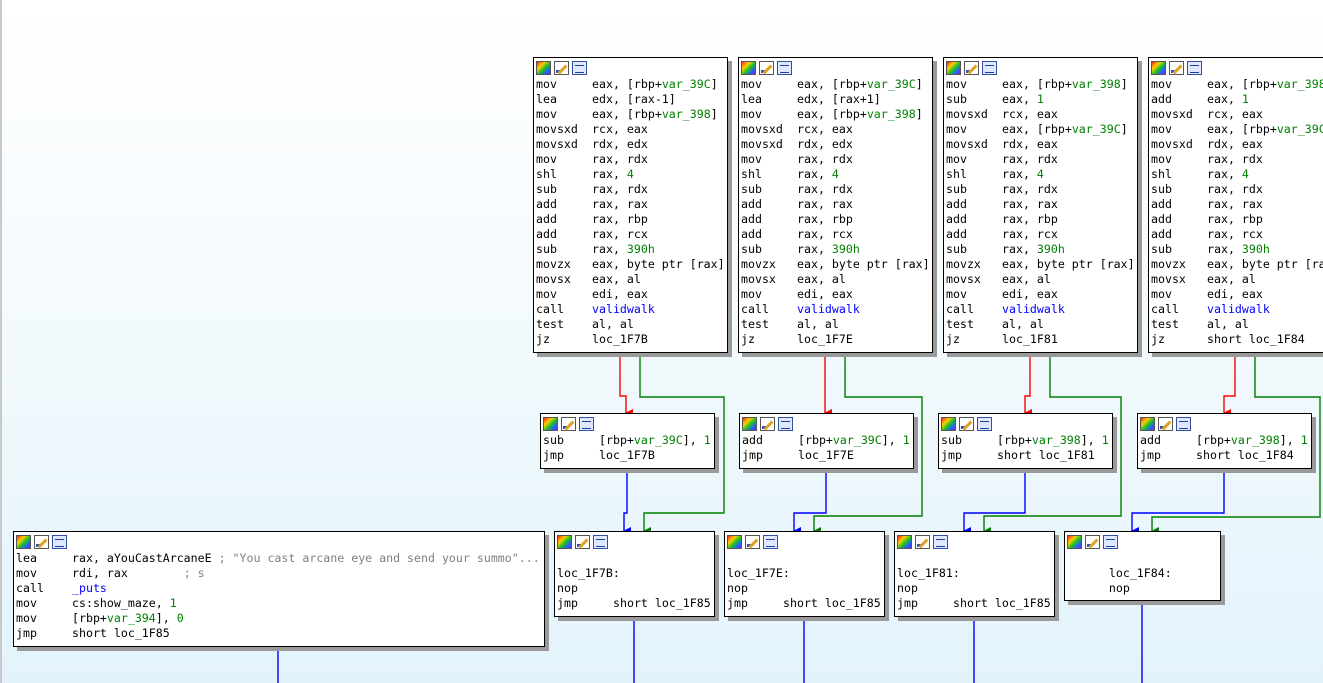 The height and width of the screenshot is (683, 1323). I want to click on code-block-loc-1F7B: loc_1F7B: nop jmp short loc_1F85, so click(634, 574).